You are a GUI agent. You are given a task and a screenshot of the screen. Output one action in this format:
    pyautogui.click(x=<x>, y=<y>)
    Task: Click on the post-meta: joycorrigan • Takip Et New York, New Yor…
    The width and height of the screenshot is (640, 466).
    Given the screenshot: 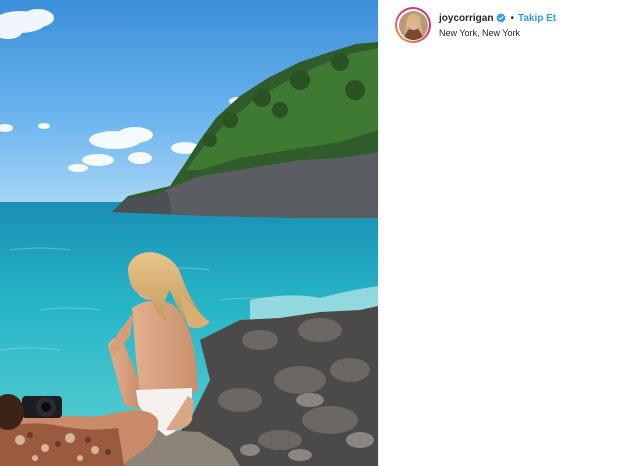 What is the action you would take?
    pyautogui.click(x=497, y=25)
    